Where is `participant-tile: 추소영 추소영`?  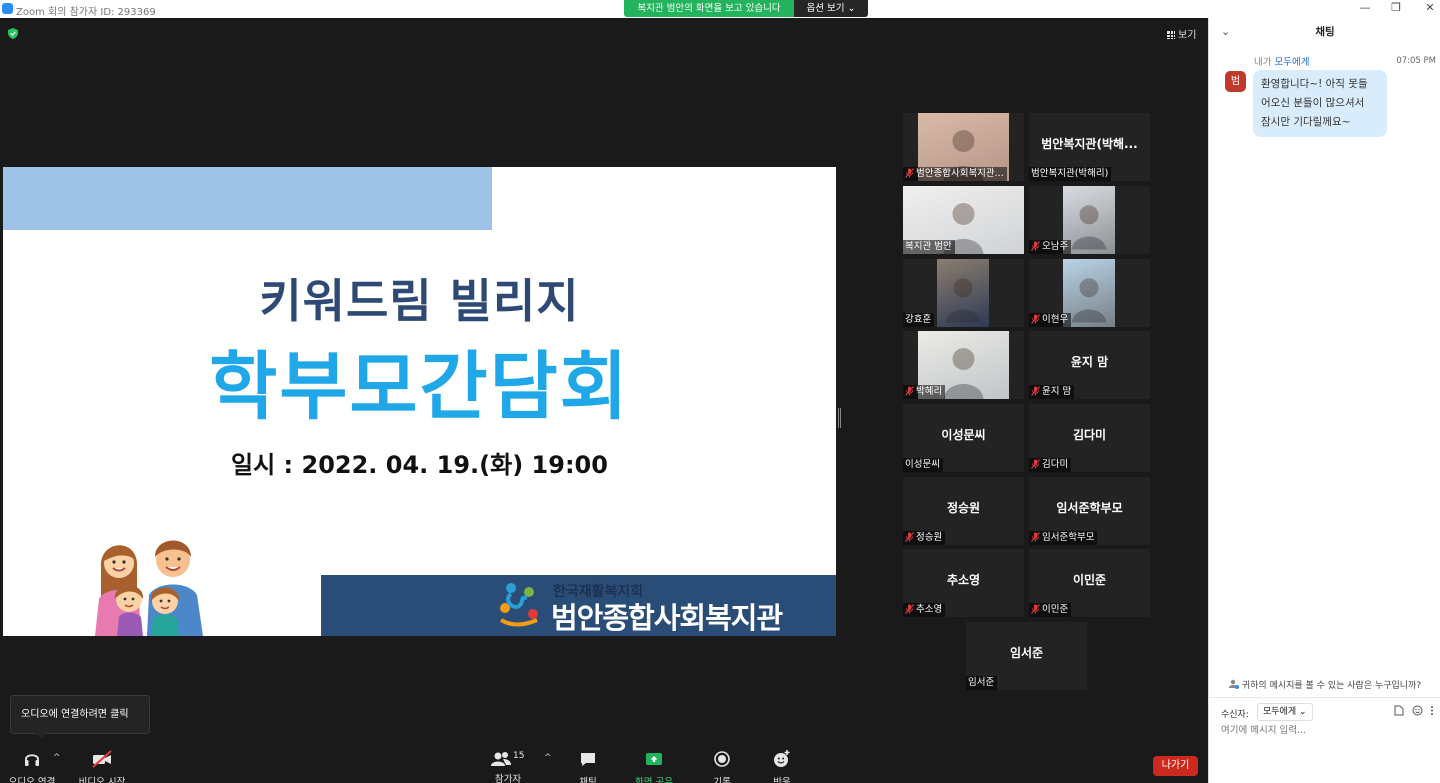 participant-tile: 추소영 추소영 is located at coordinates (963, 583).